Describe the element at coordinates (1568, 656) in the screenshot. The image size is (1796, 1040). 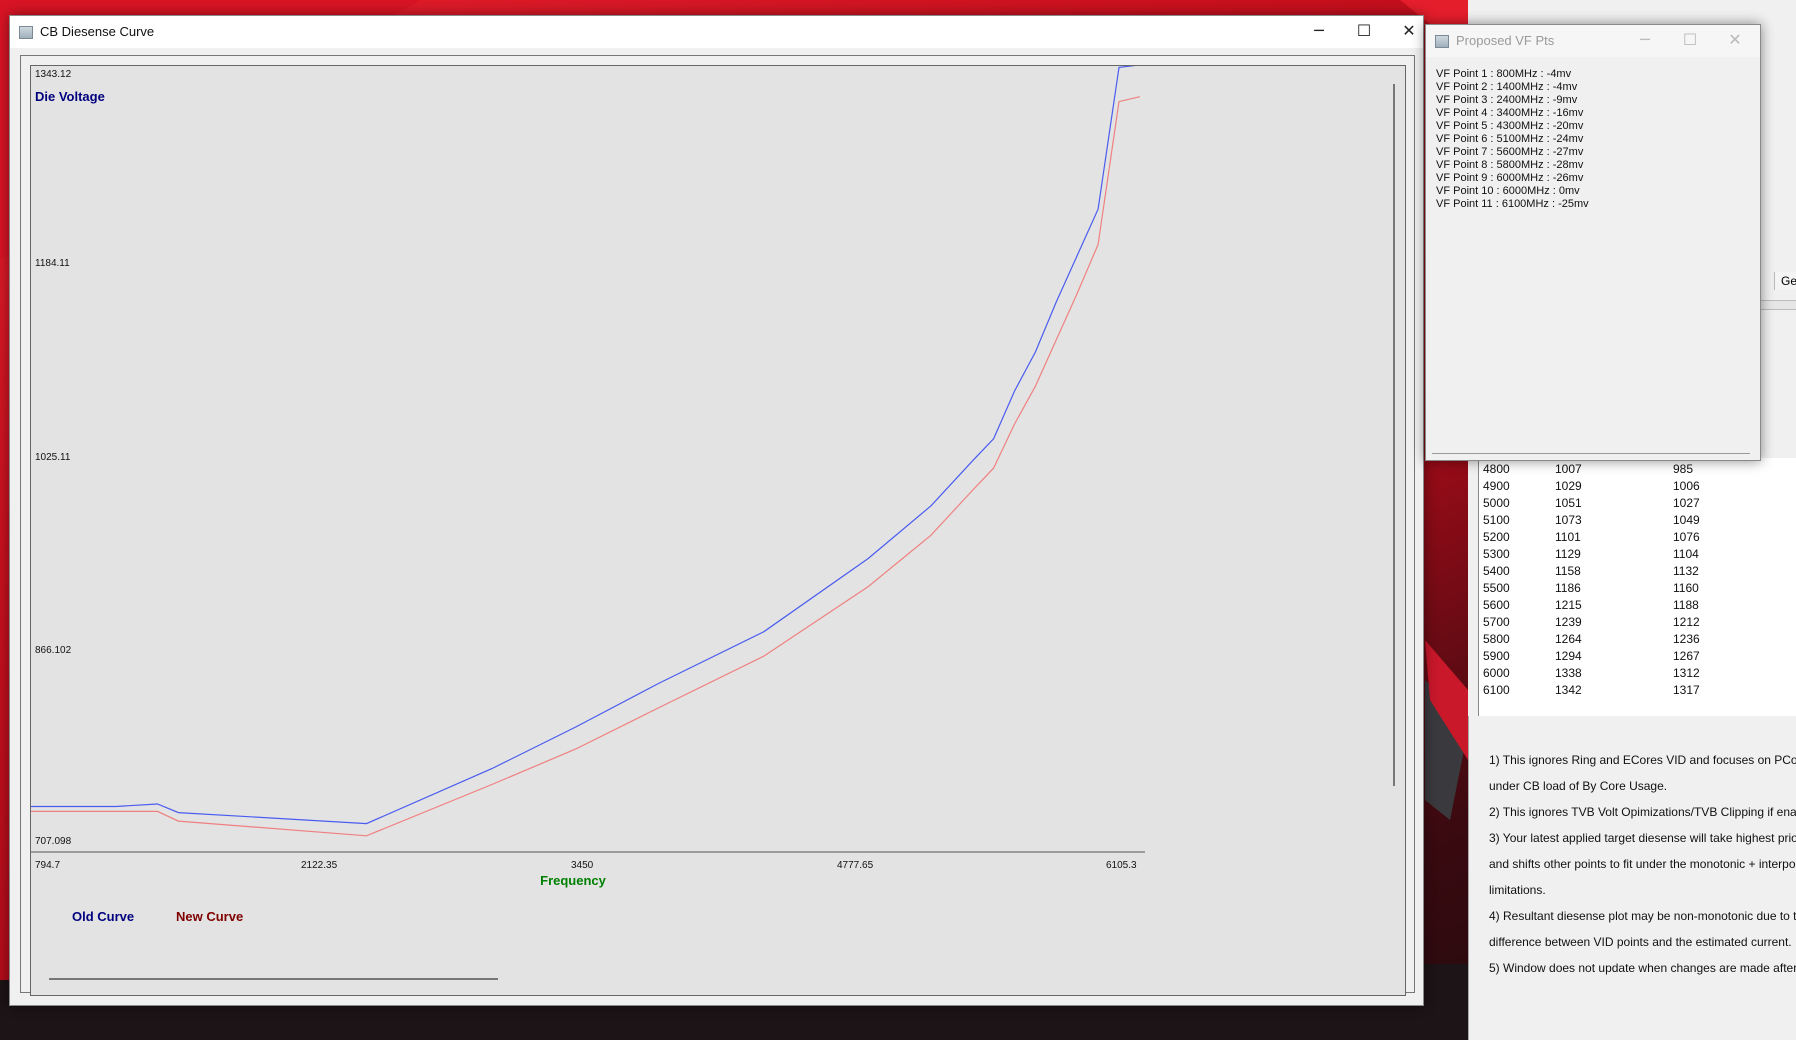
I see `table-cell: 1294` at that location.